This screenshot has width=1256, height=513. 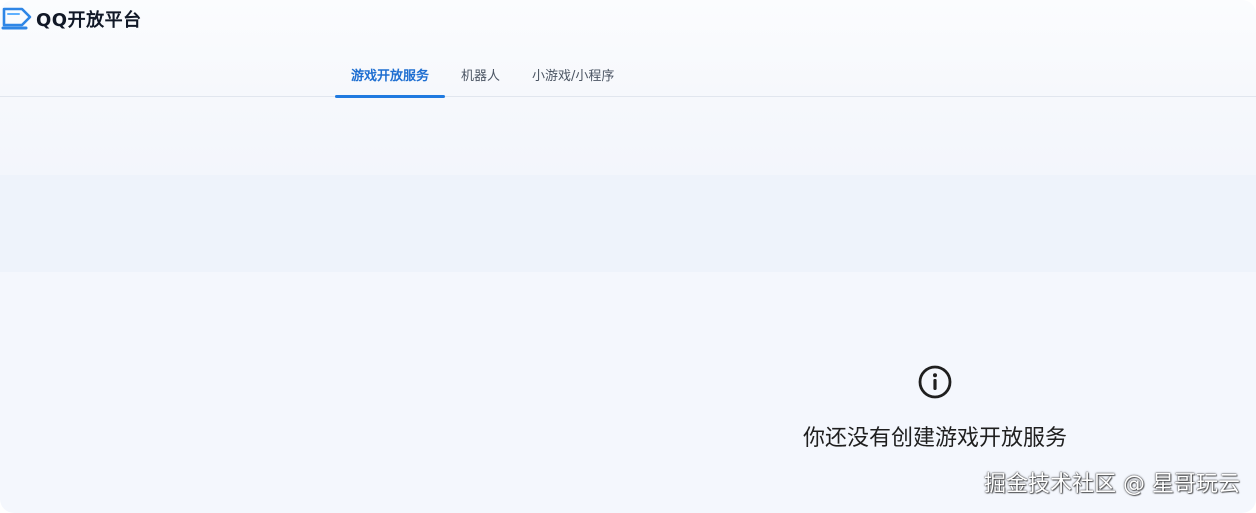 I want to click on qq-logo-icon, so click(x=16, y=18).